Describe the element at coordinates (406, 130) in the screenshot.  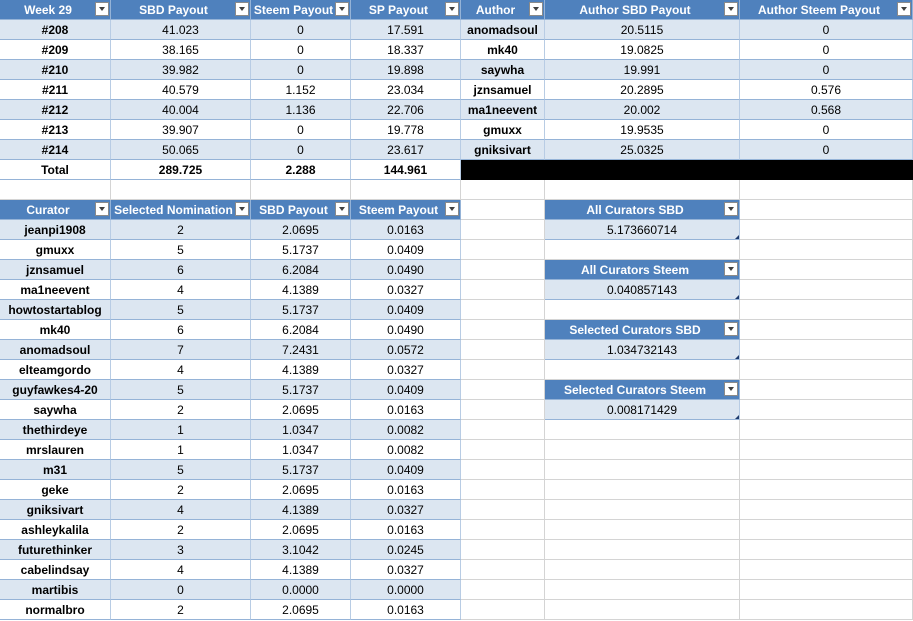
I see `weekly-cell: 19.778` at that location.